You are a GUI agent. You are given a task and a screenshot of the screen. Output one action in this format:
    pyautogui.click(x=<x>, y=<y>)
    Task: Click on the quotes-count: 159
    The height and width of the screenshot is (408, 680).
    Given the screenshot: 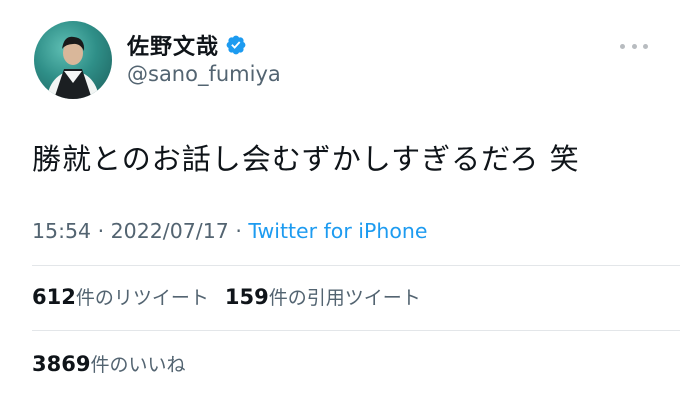 What is the action you would take?
    pyautogui.click(x=246, y=297)
    